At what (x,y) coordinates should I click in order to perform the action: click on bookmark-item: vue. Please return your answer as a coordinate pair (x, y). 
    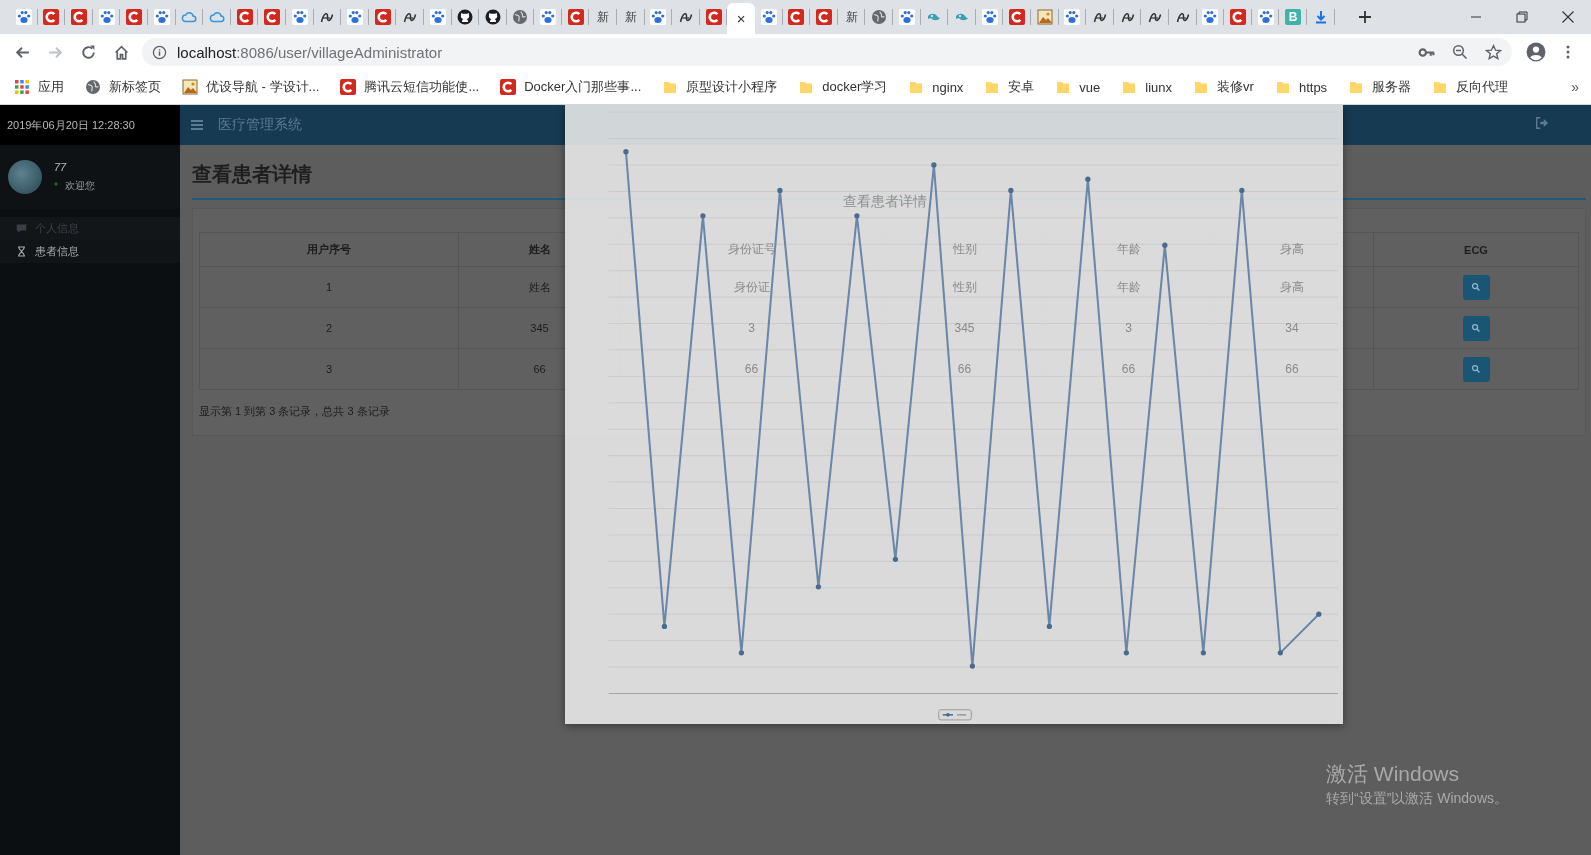
    Looking at the image, I should click on (1078, 87).